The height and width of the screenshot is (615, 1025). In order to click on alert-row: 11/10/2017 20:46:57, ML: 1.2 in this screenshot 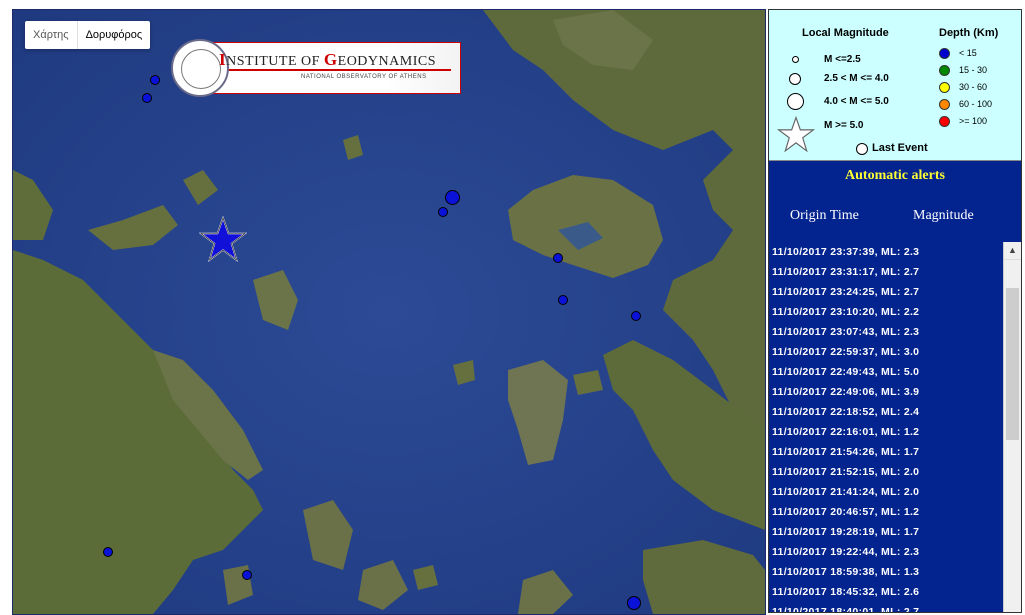, I will do `click(886, 512)`.